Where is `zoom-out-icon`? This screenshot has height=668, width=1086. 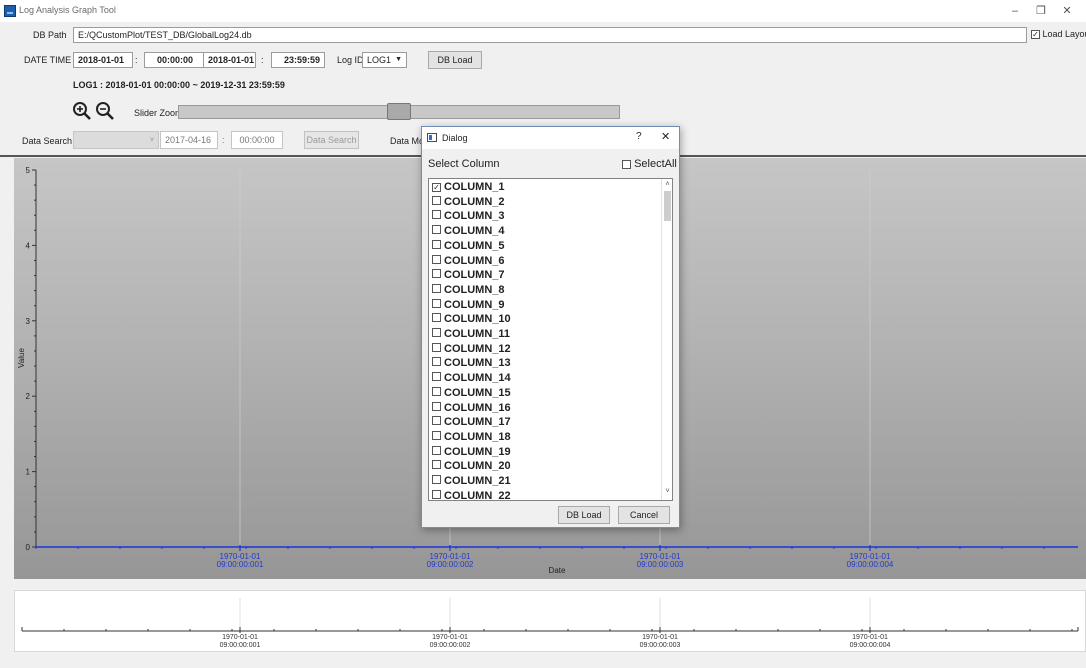
zoom-out-icon is located at coordinates (105, 111).